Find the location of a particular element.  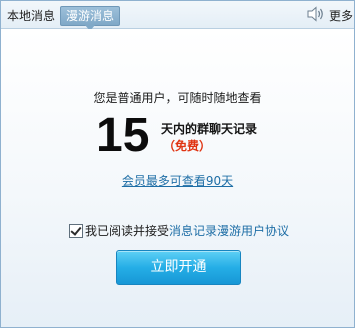

check-icon is located at coordinates (76, 230).